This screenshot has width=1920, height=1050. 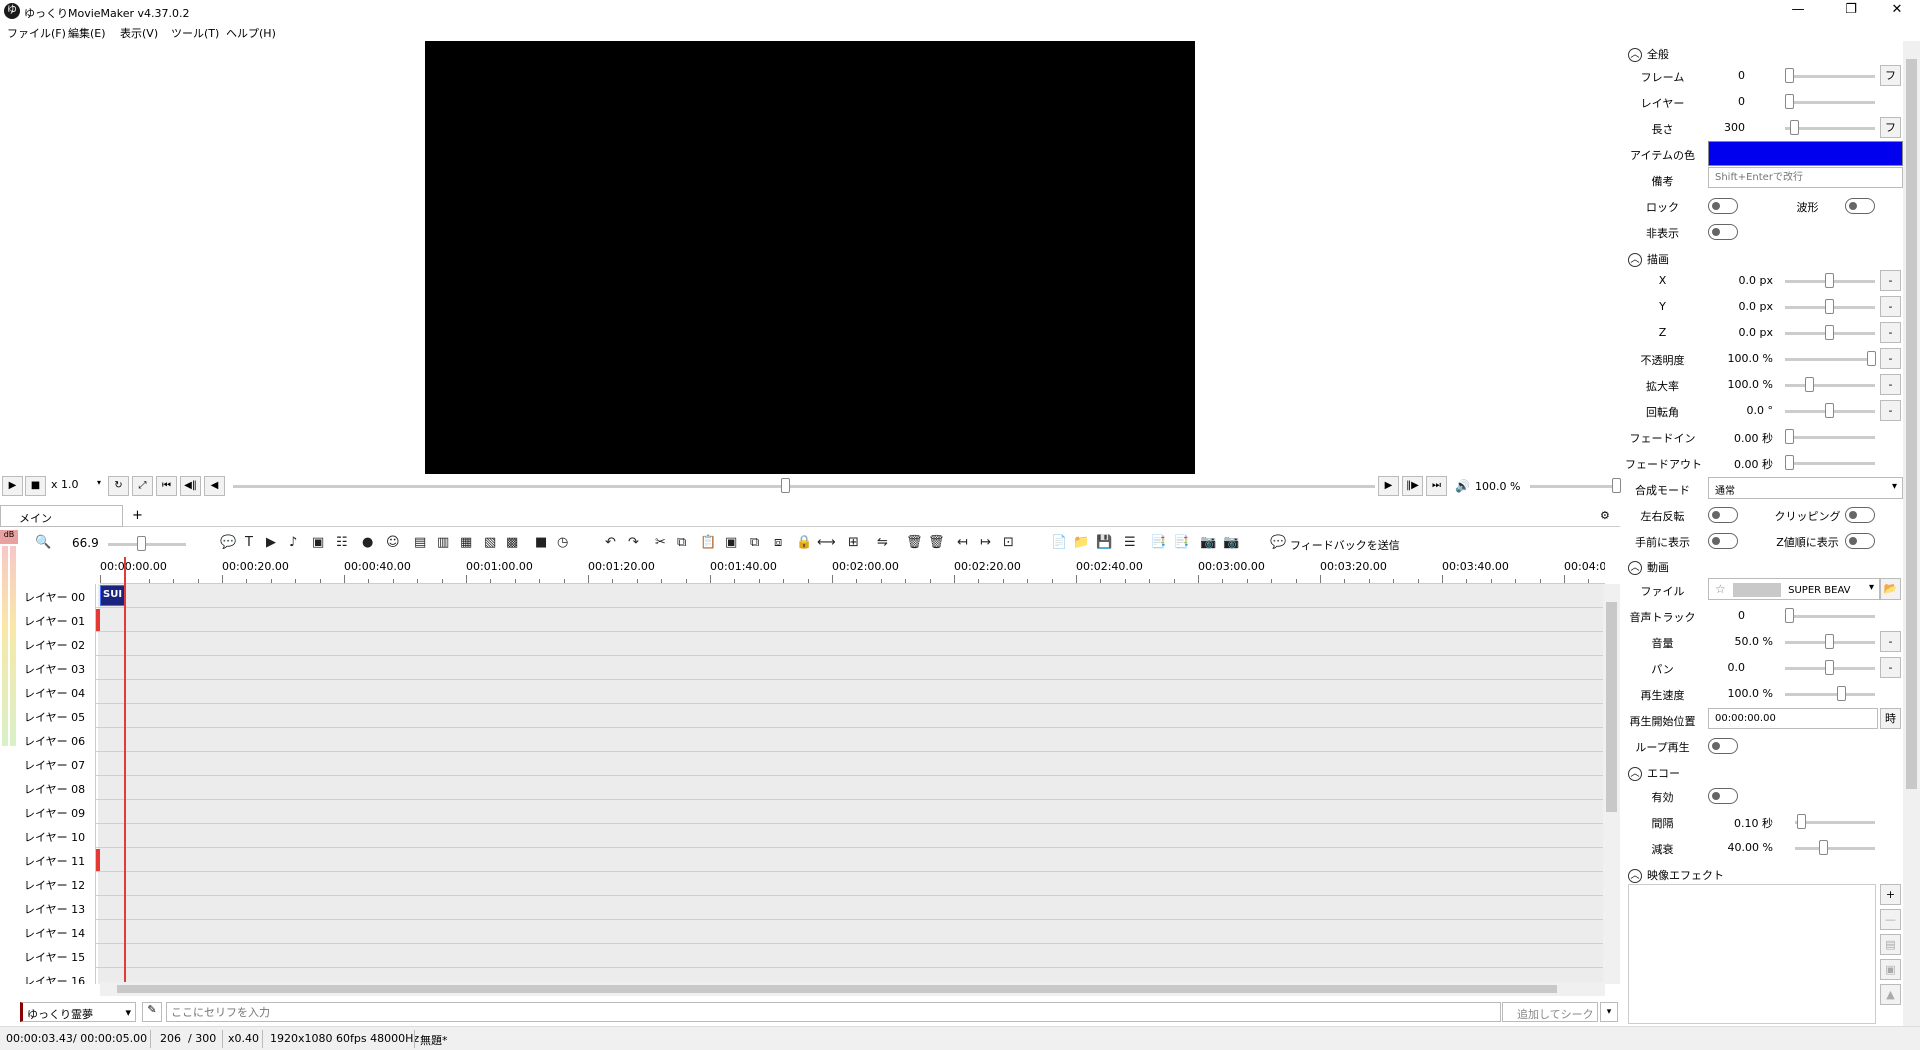 I want to click on hidden-toggle, so click(x=1723, y=232).